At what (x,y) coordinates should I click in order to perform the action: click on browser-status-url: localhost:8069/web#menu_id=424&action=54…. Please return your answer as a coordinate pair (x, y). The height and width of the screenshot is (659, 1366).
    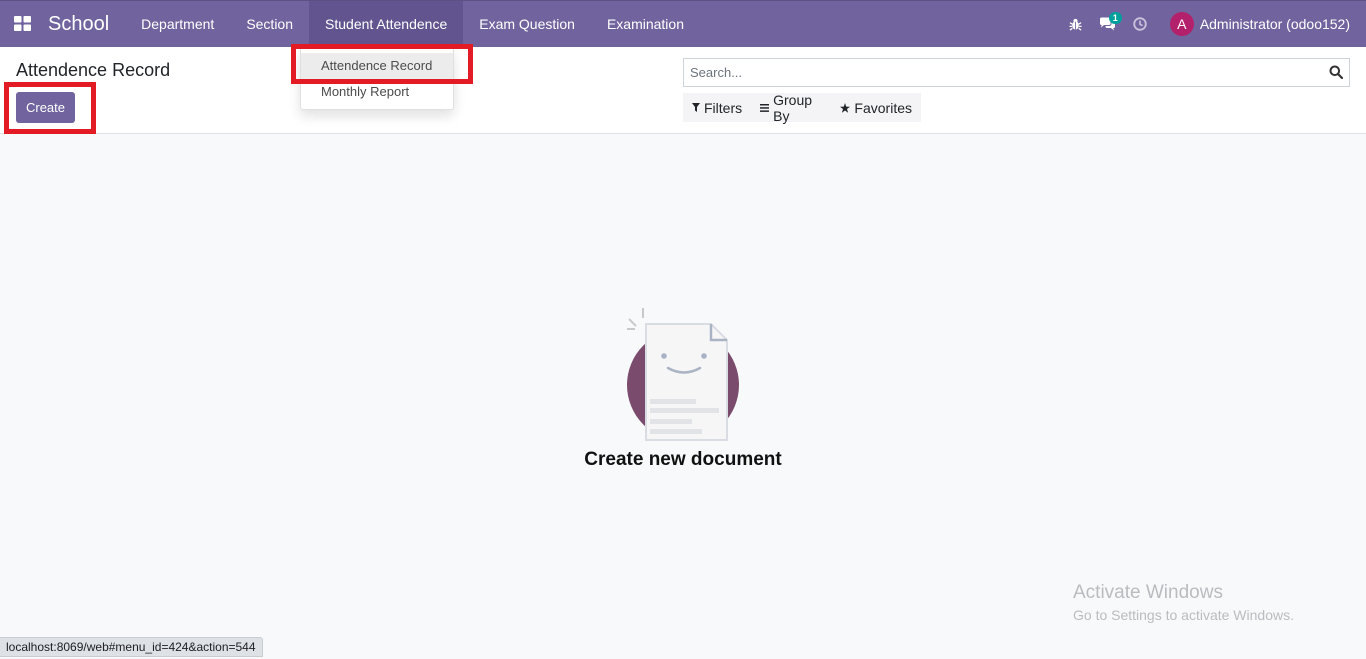
    Looking at the image, I should click on (131, 647).